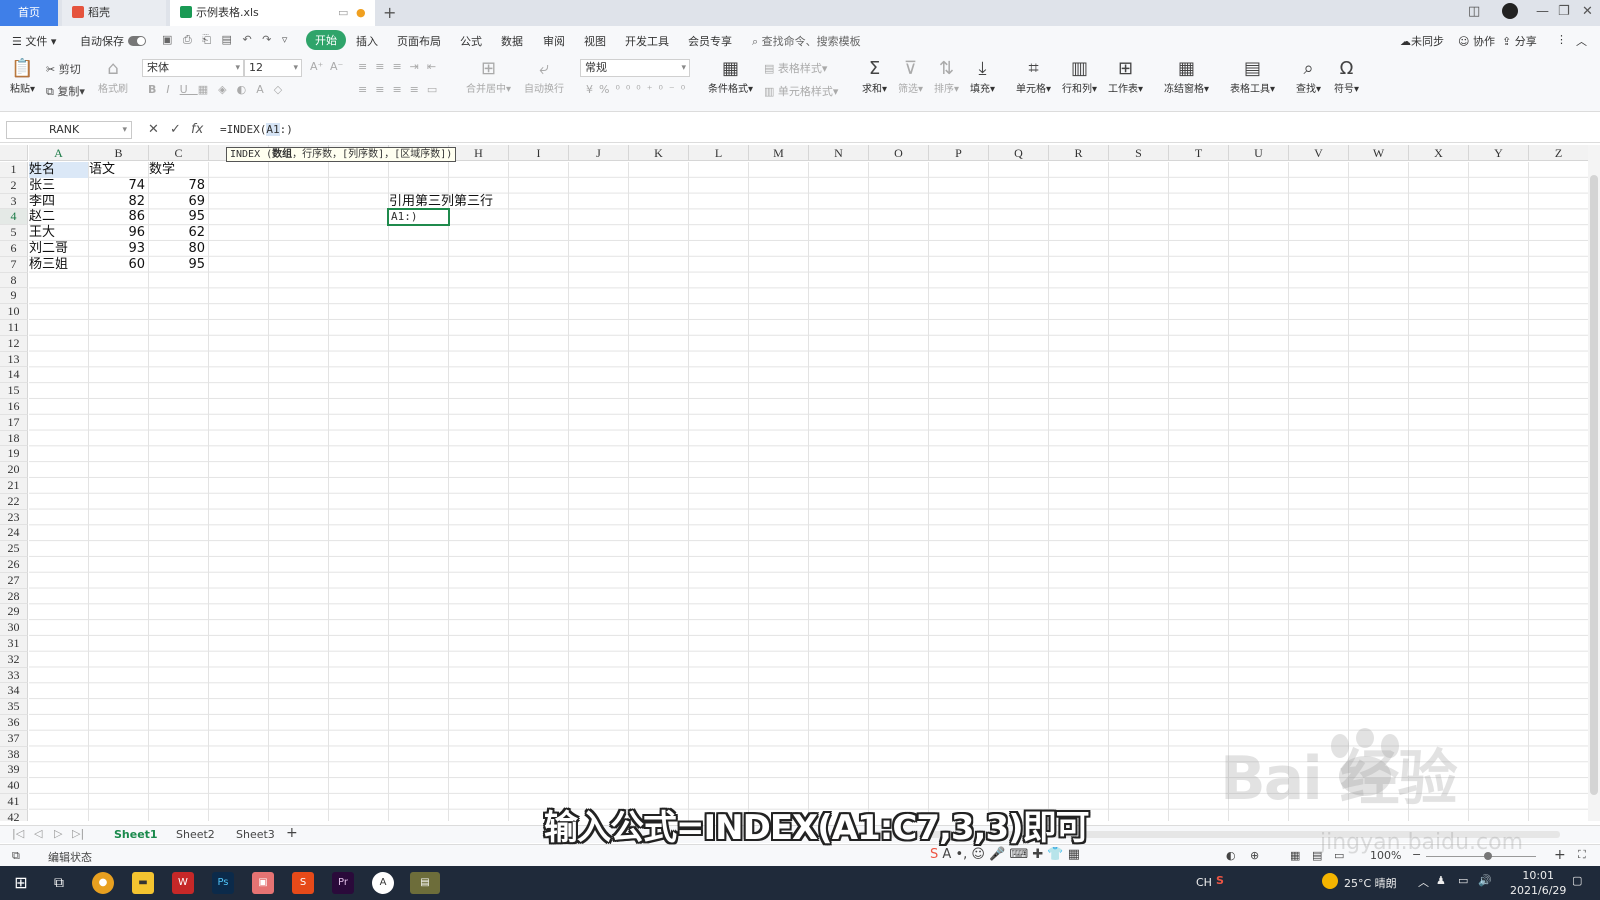 The height and width of the screenshot is (900, 1600). What do you see at coordinates (1564, 11) in the screenshot?
I see `restore-icon: ❐` at bounding box center [1564, 11].